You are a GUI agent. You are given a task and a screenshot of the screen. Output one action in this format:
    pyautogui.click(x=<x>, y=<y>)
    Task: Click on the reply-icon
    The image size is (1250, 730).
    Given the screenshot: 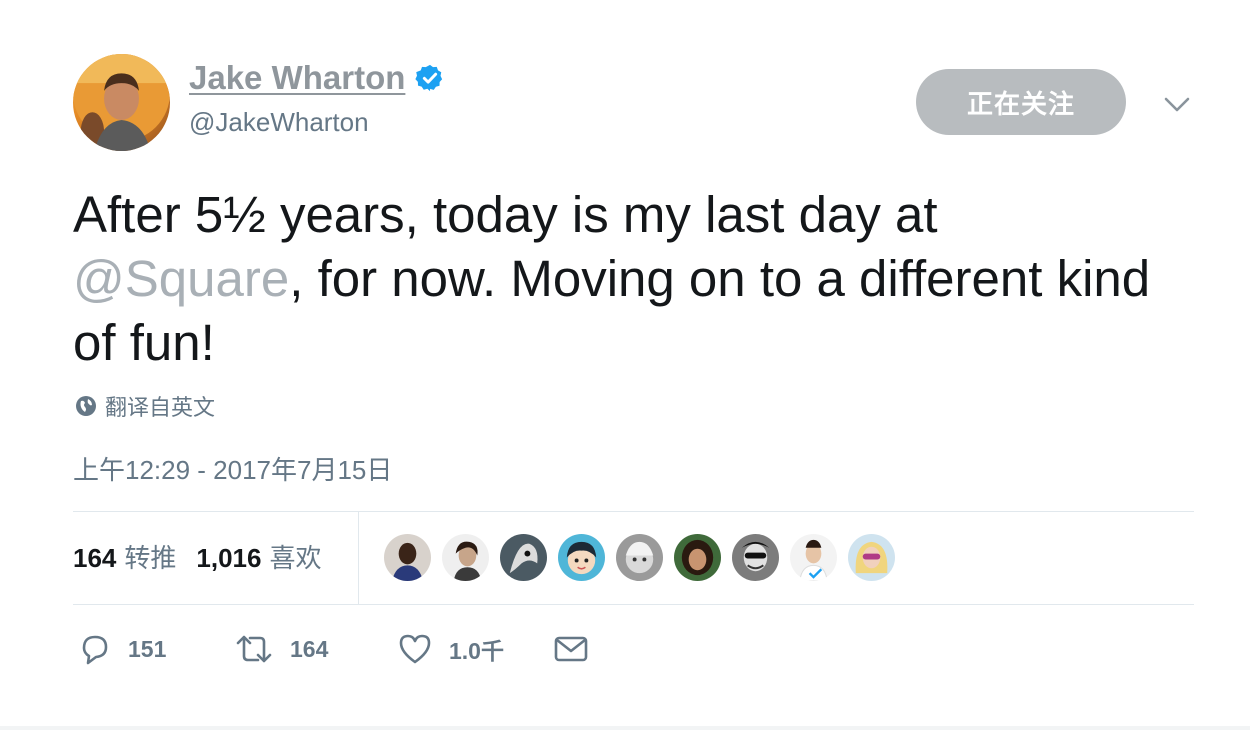 What is the action you would take?
    pyautogui.click(x=95, y=650)
    